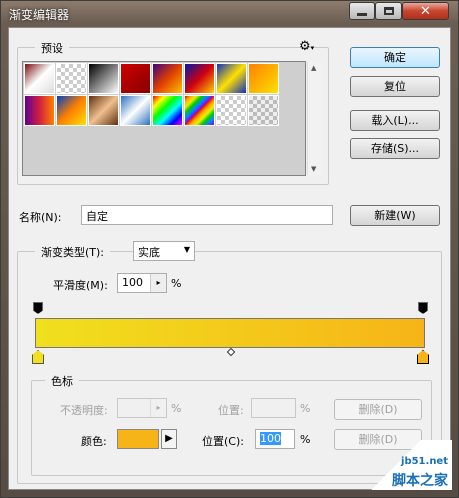  I want to click on close-button: ✕, so click(425, 11).